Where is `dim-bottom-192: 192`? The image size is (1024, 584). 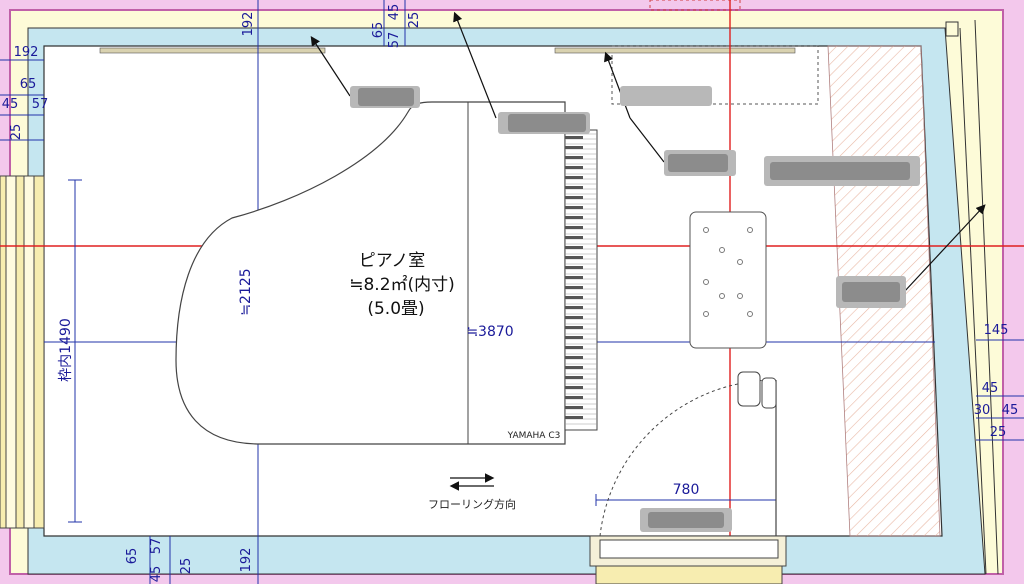
dim-bottom-192: 192 is located at coordinates (246, 560).